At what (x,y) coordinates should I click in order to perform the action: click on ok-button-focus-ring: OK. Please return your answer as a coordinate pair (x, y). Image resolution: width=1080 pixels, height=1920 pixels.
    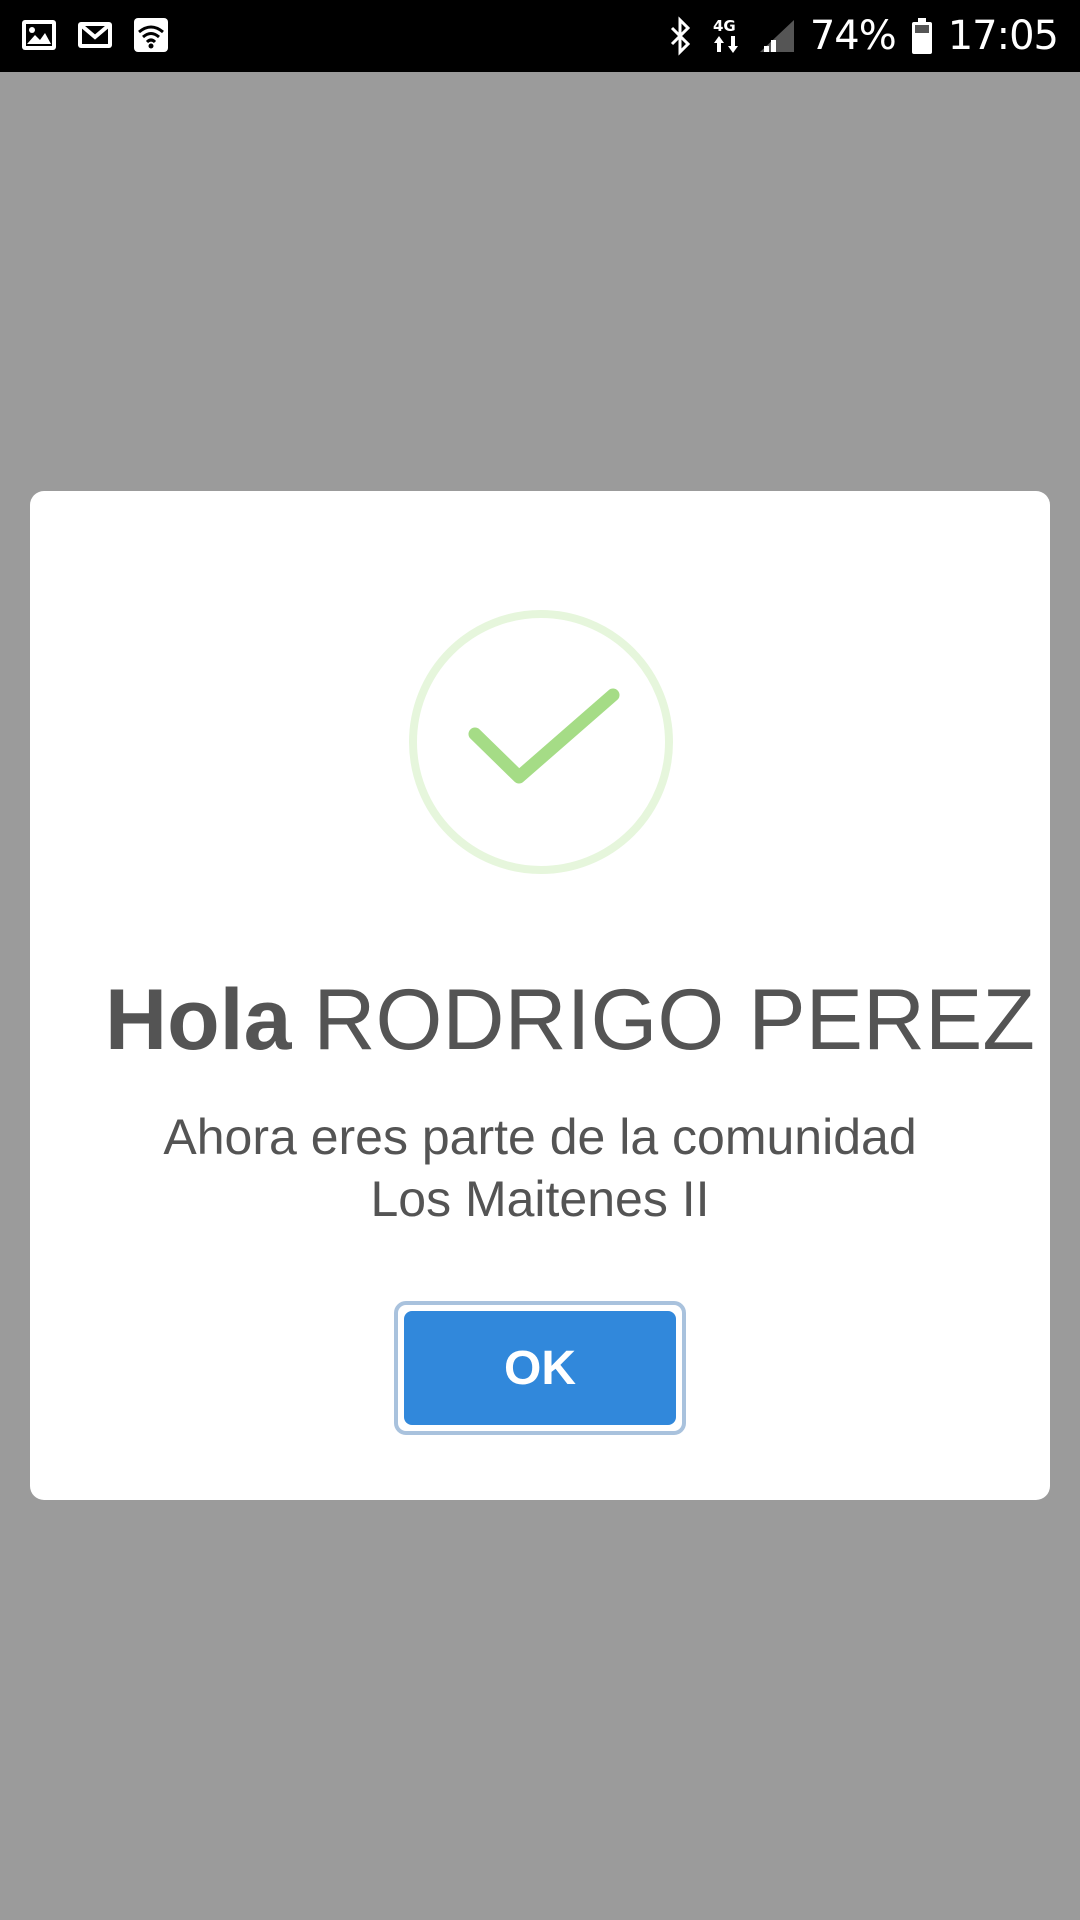
    Looking at the image, I should click on (540, 1368).